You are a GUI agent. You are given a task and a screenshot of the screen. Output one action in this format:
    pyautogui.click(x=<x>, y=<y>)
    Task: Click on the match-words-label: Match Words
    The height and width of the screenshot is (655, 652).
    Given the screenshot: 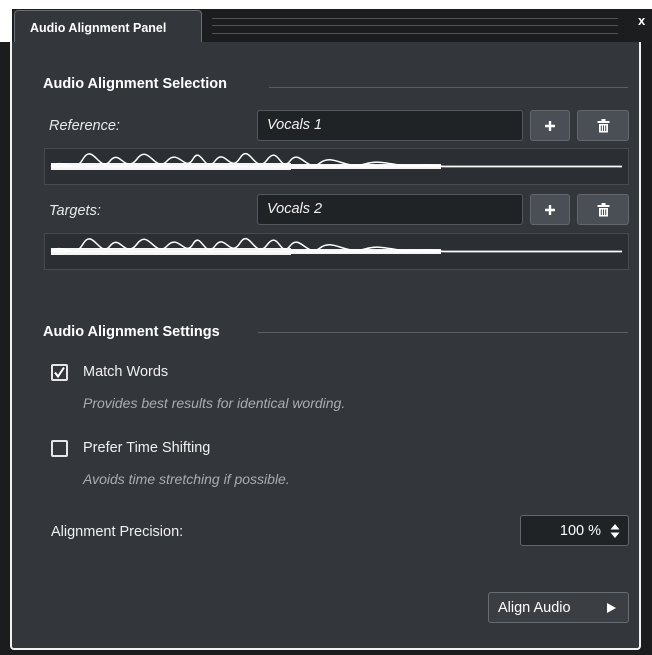 What is the action you would take?
    pyautogui.click(x=125, y=372)
    